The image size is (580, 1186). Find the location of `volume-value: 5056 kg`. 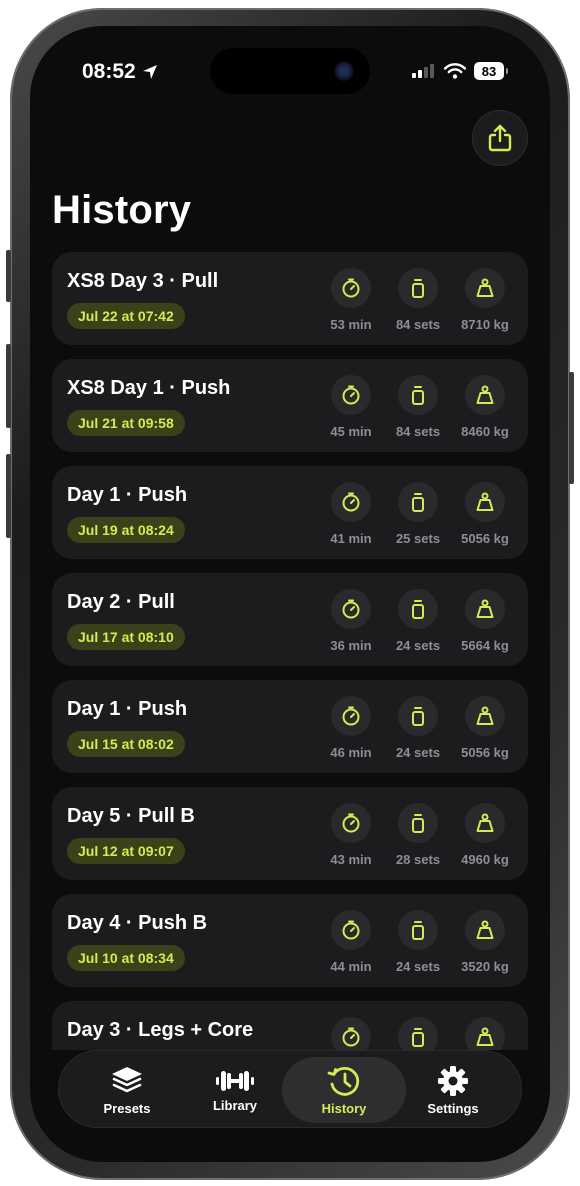

volume-value: 5056 kg is located at coordinates (485, 538).